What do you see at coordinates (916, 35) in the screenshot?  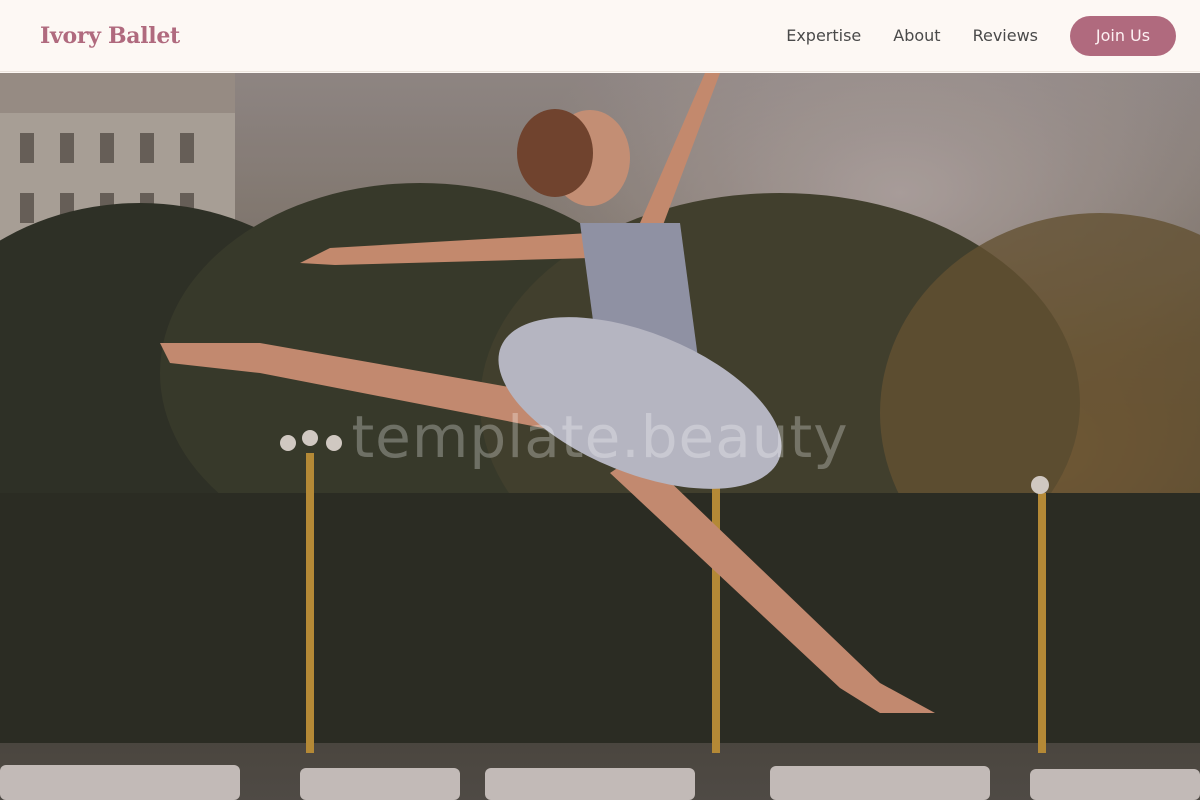 I see `nav-link-about: About` at bounding box center [916, 35].